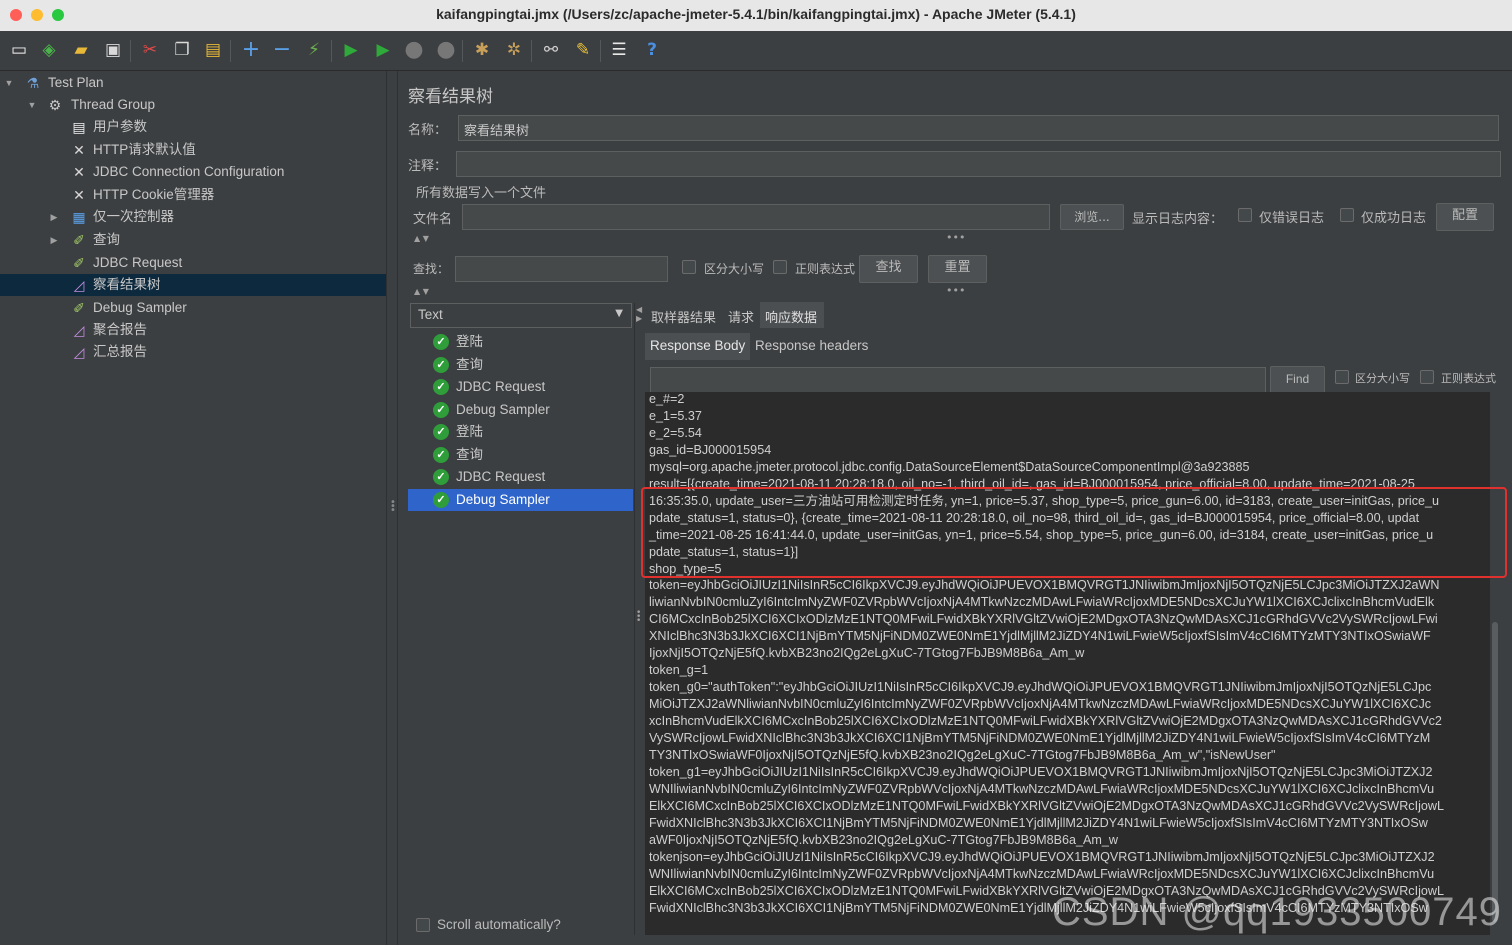 This screenshot has height=945, width=1512. What do you see at coordinates (314, 50) in the screenshot?
I see `toggle-icon: ⚡` at bounding box center [314, 50].